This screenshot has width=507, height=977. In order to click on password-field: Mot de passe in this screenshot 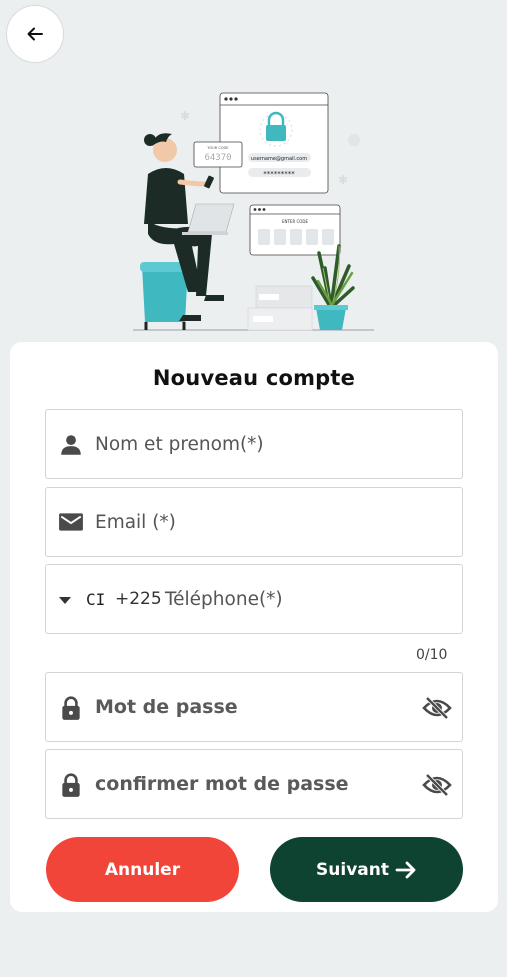, I will do `click(254, 707)`.